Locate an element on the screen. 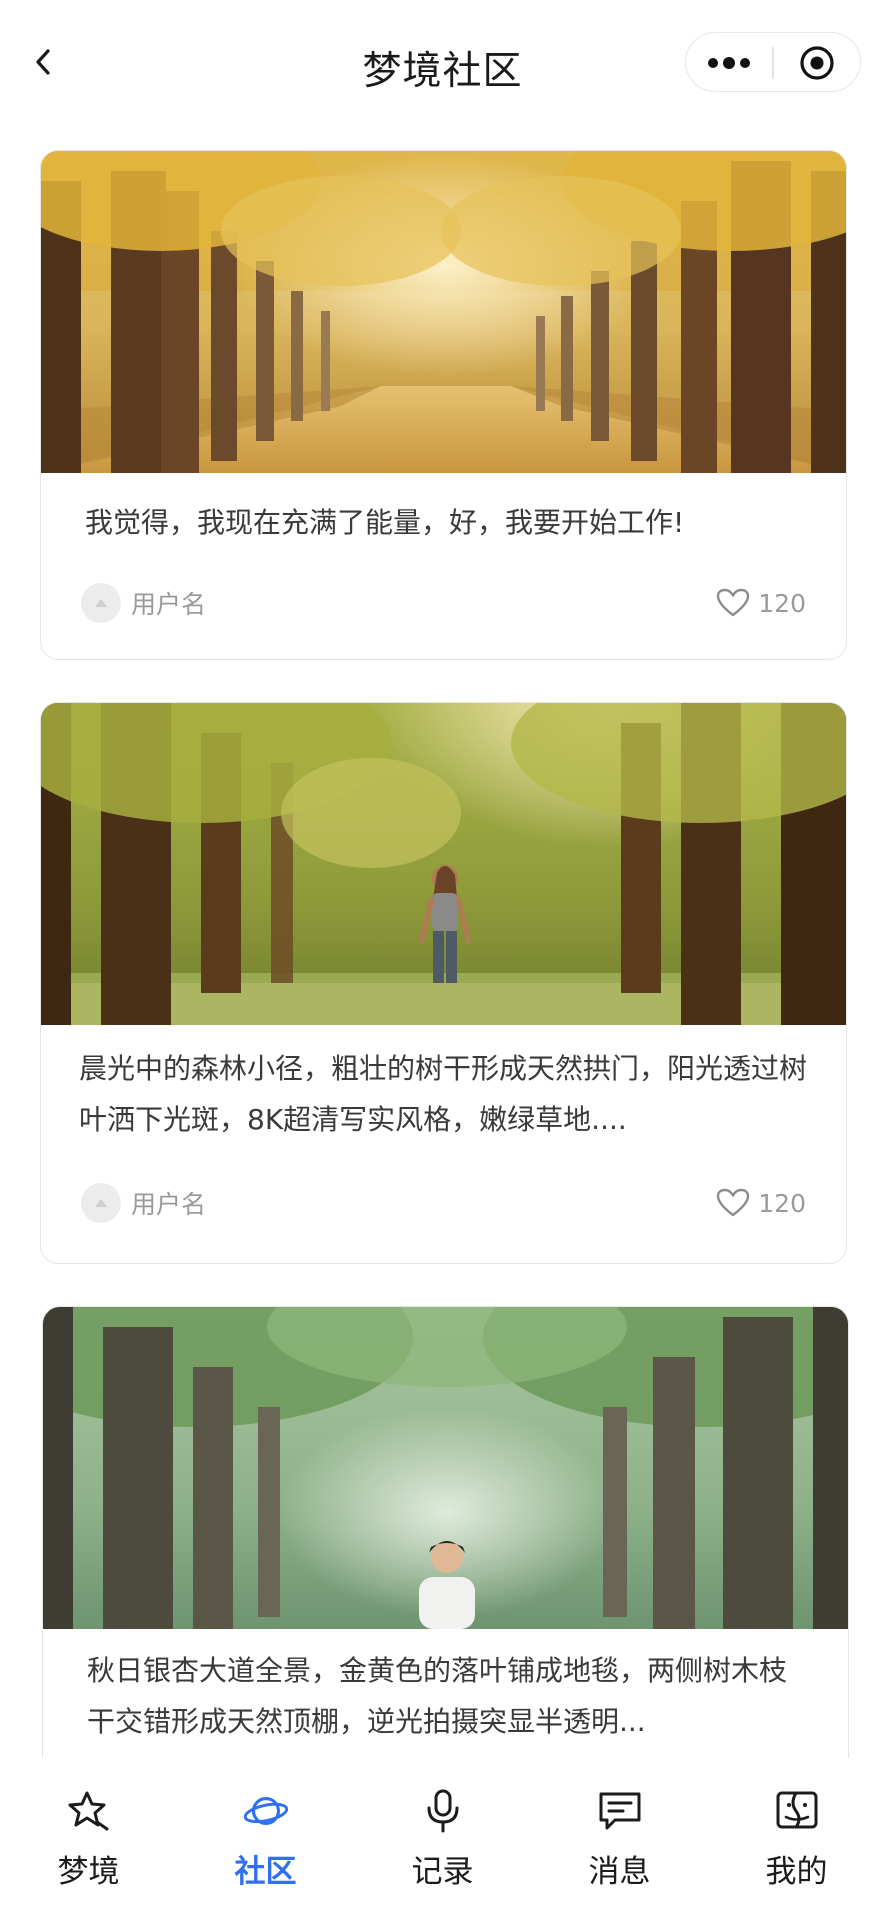 This screenshot has height=1920, width=885. tab-label: 消息 is located at coordinates (619, 1872).